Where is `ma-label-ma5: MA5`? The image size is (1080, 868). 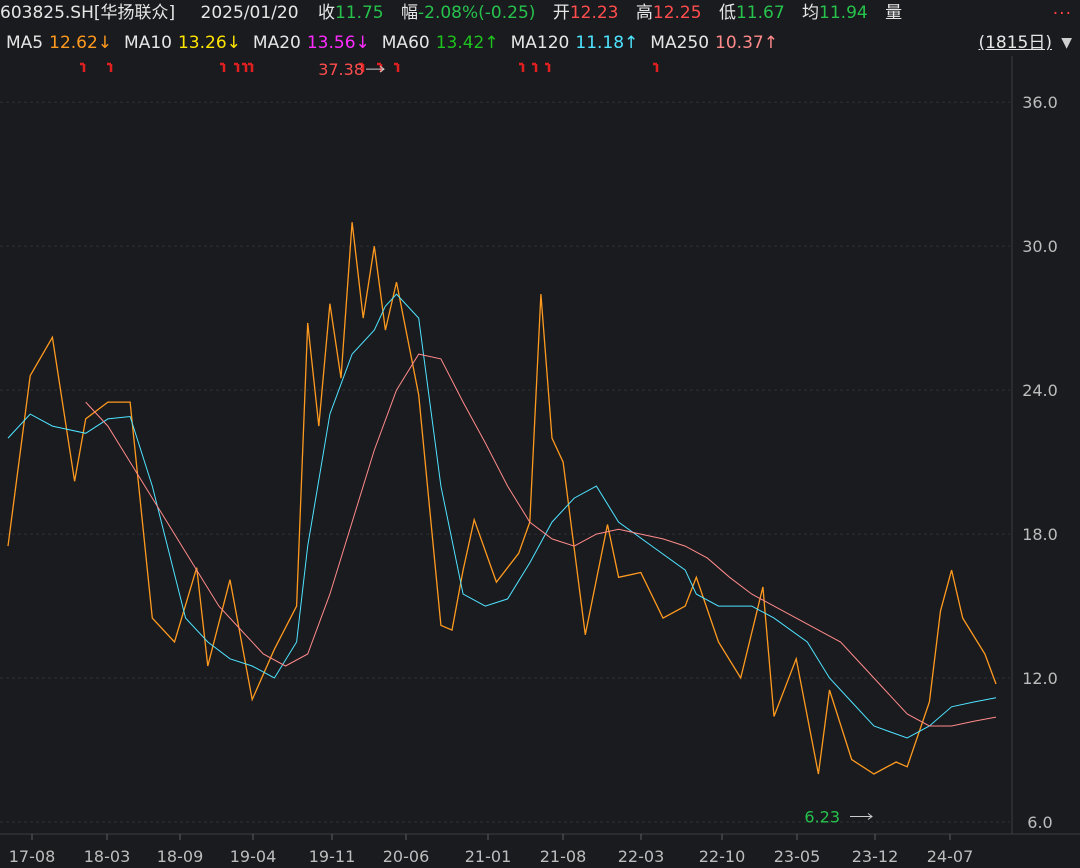
ma-label-ma5: MA5 is located at coordinates (24, 43).